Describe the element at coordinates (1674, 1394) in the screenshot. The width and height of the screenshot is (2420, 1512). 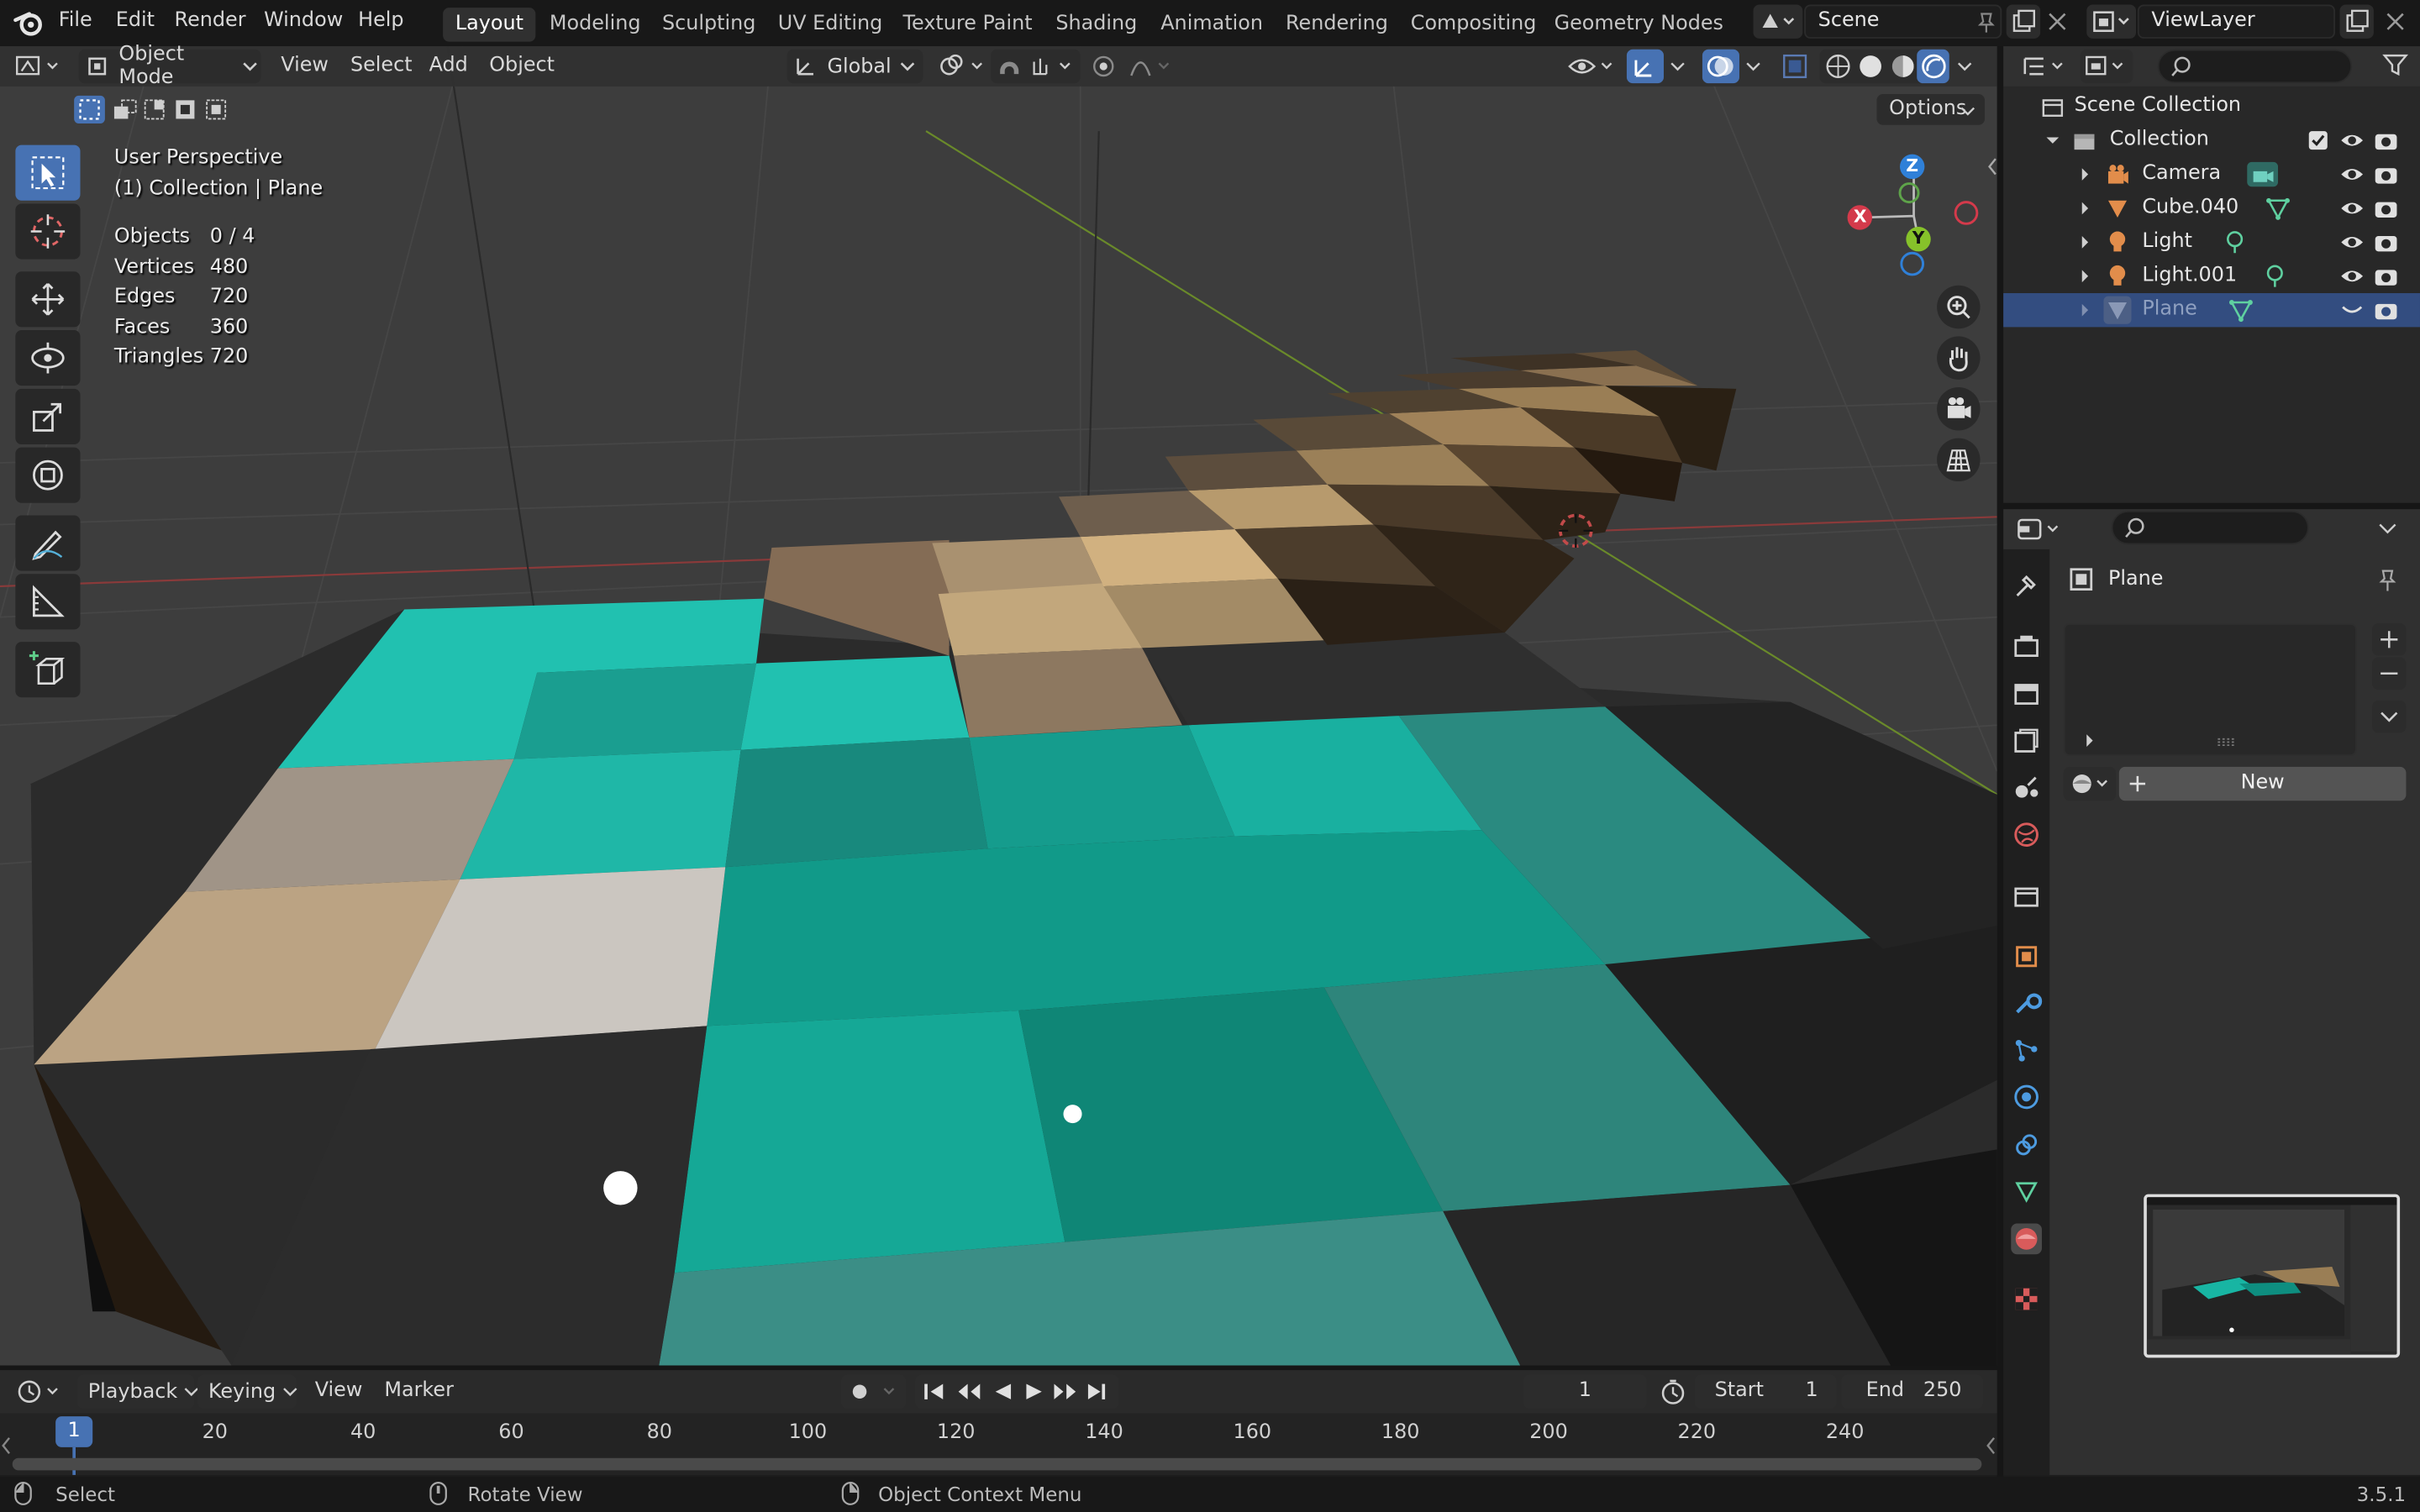
I see `preview-range-icon` at that location.